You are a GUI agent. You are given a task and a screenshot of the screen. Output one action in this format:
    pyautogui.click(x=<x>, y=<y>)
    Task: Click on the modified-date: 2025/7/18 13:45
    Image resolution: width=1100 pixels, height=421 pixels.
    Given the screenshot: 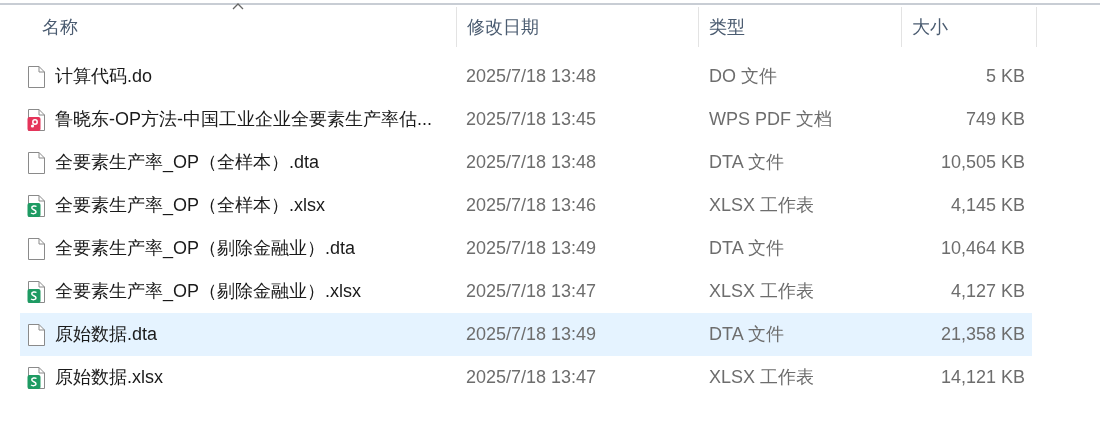 What is the action you would take?
    pyautogui.click(x=531, y=119)
    